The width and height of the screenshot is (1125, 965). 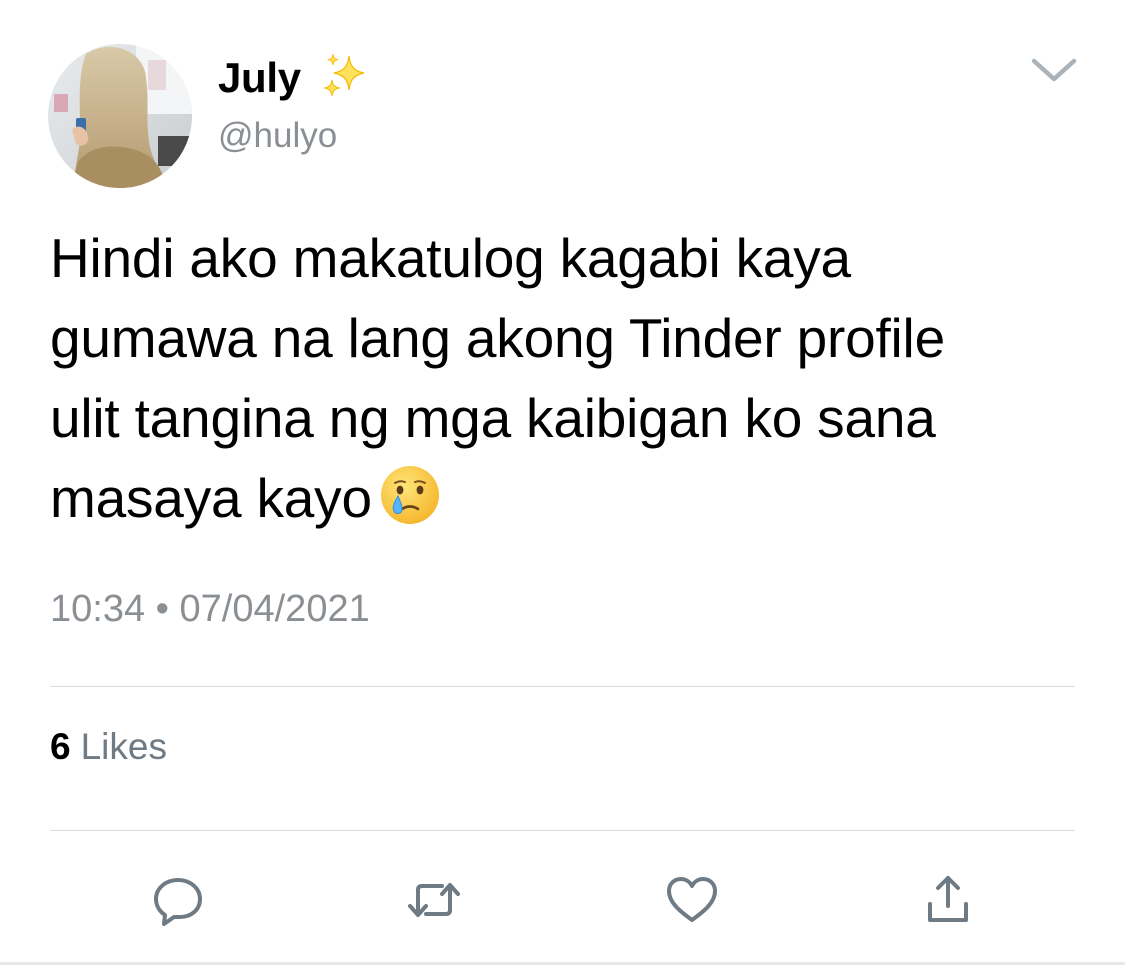 I want to click on likes-row: 6 Likes, so click(x=108, y=746).